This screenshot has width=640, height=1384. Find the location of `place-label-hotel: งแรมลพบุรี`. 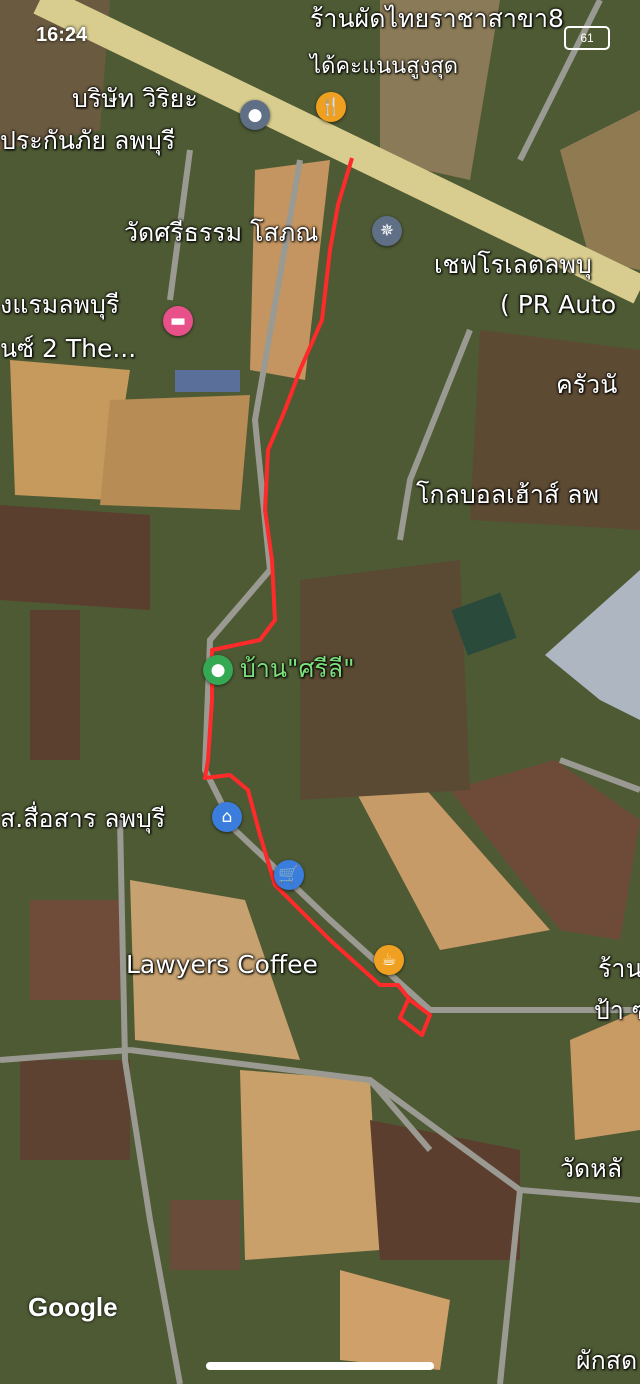

place-label-hotel: งแรมลพบุรี is located at coordinates (59, 305).